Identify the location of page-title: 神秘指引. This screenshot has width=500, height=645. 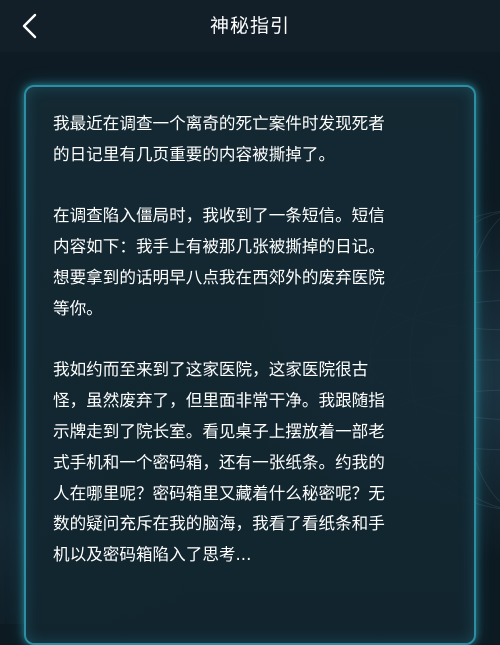
(249, 26).